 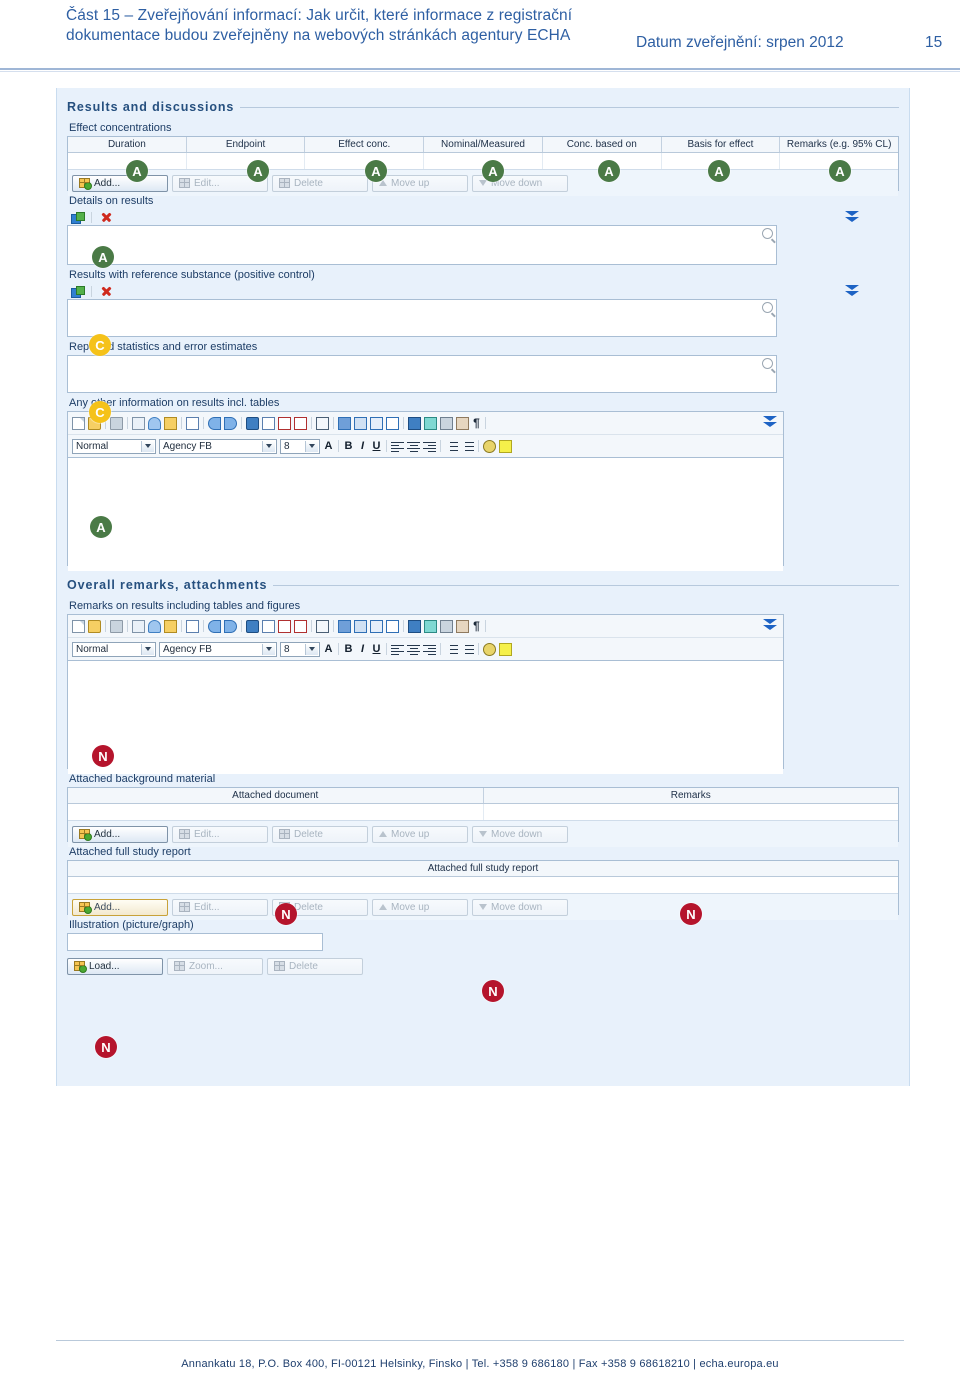 What do you see at coordinates (365, 144) in the screenshot?
I see `column-effect-conc: Effect conc.` at bounding box center [365, 144].